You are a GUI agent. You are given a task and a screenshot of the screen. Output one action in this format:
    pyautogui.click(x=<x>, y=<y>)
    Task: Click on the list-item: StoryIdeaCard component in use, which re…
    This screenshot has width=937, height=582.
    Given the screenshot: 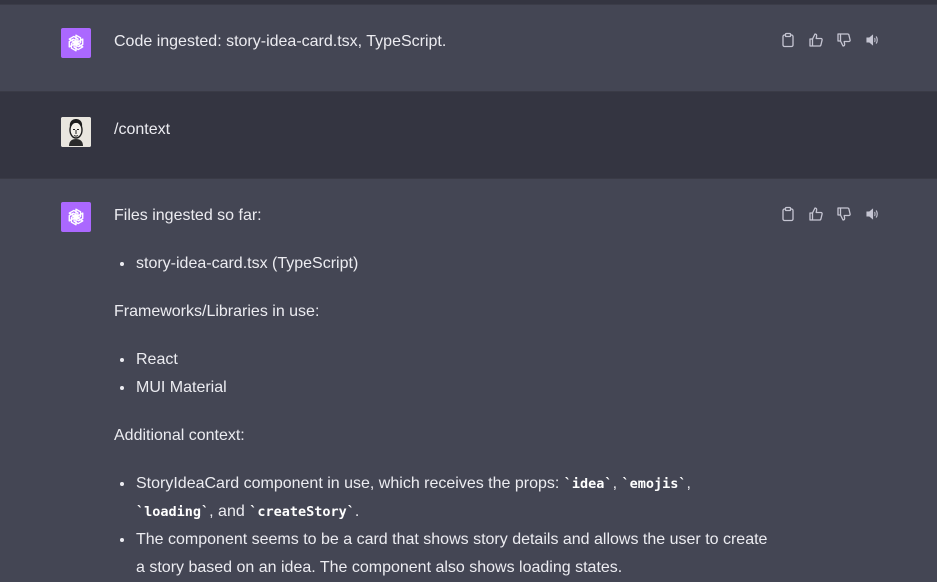 What is the action you would take?
    pyautogui.click(x=415, y=498)
    